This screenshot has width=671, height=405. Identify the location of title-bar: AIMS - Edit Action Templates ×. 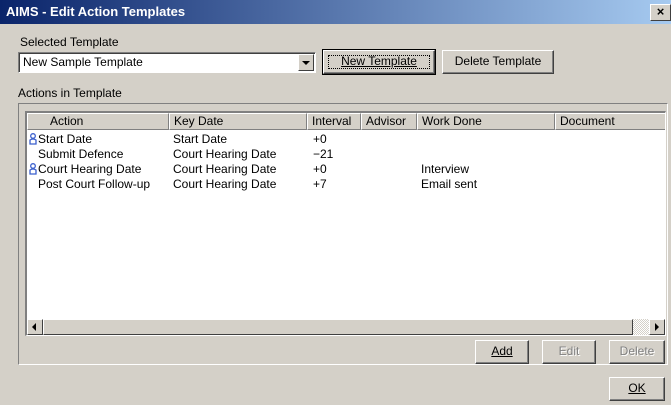
(335, 12).